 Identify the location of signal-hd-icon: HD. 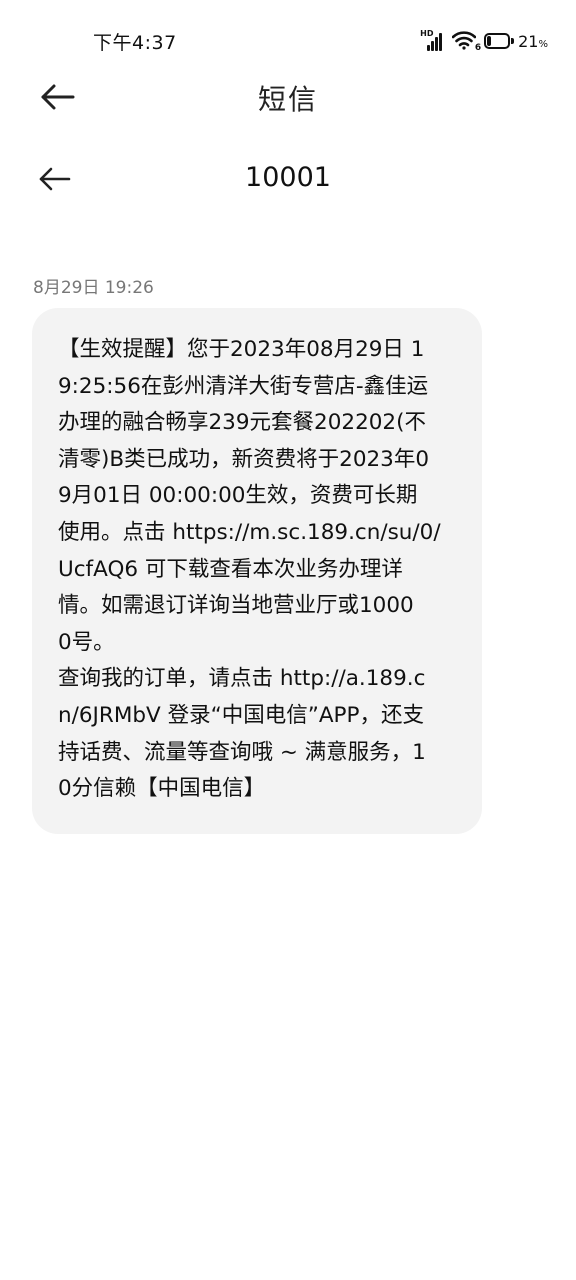
(434, 41).